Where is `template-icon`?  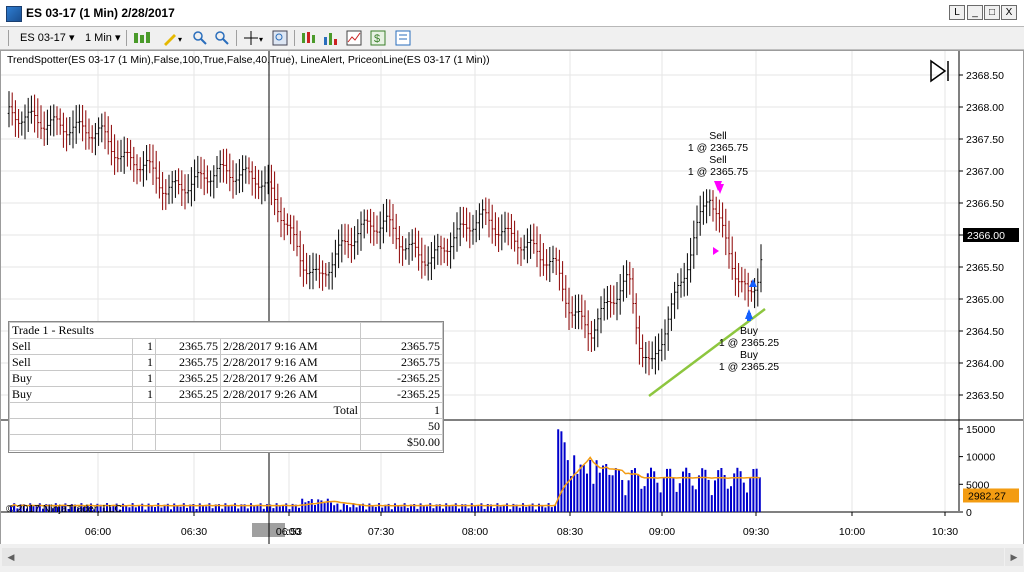
template-icon is located at coordinates (403, 38).